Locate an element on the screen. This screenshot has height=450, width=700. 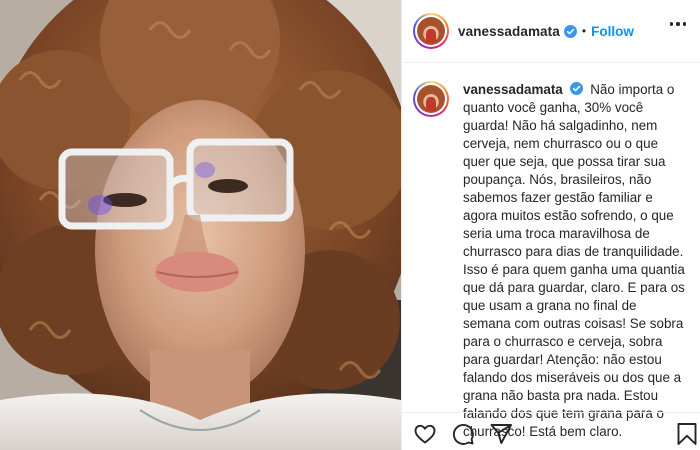
follow-button: Follow is located at coordinates (612, 31).